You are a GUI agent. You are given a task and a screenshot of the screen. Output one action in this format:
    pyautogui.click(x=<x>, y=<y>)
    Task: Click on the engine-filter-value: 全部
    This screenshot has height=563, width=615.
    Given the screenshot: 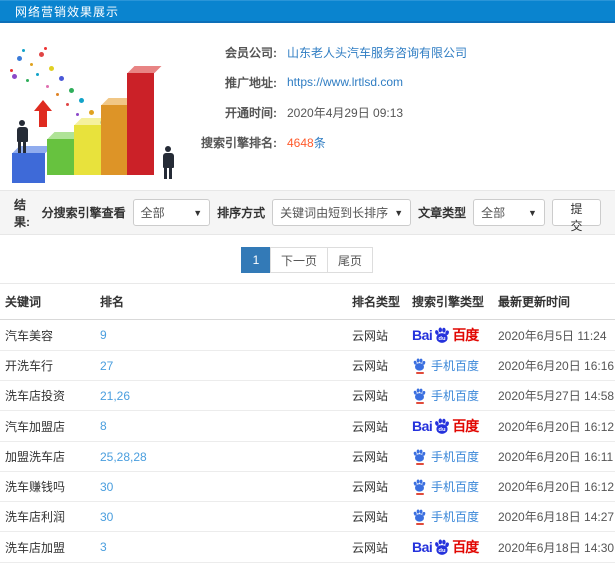 What is the action you would take?
    pyautogui.click(x=152, y=213)
    